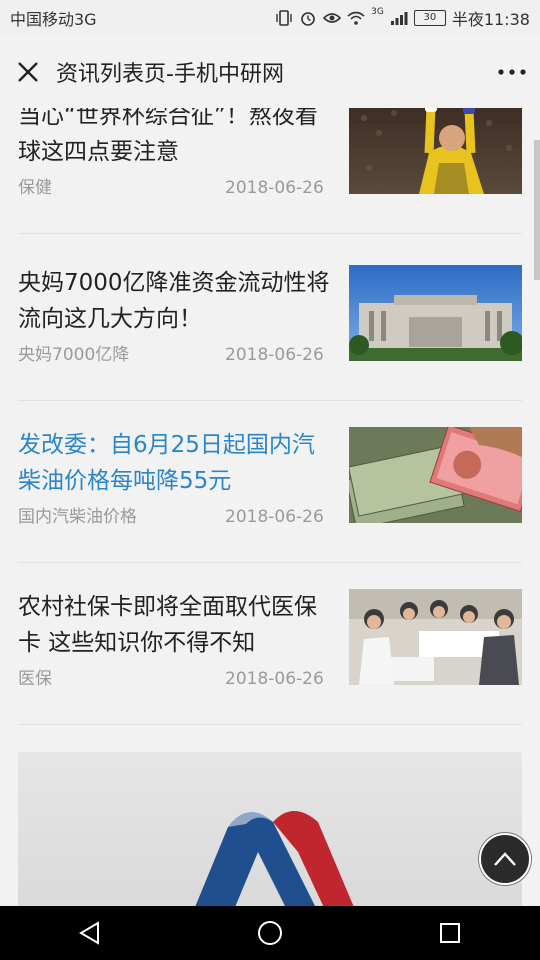 Image resolution: width=540 pixels, height=960 pixels. Describe the element at coordinates (399, 18) in the screenshot. I see `signal-icon` at that location.